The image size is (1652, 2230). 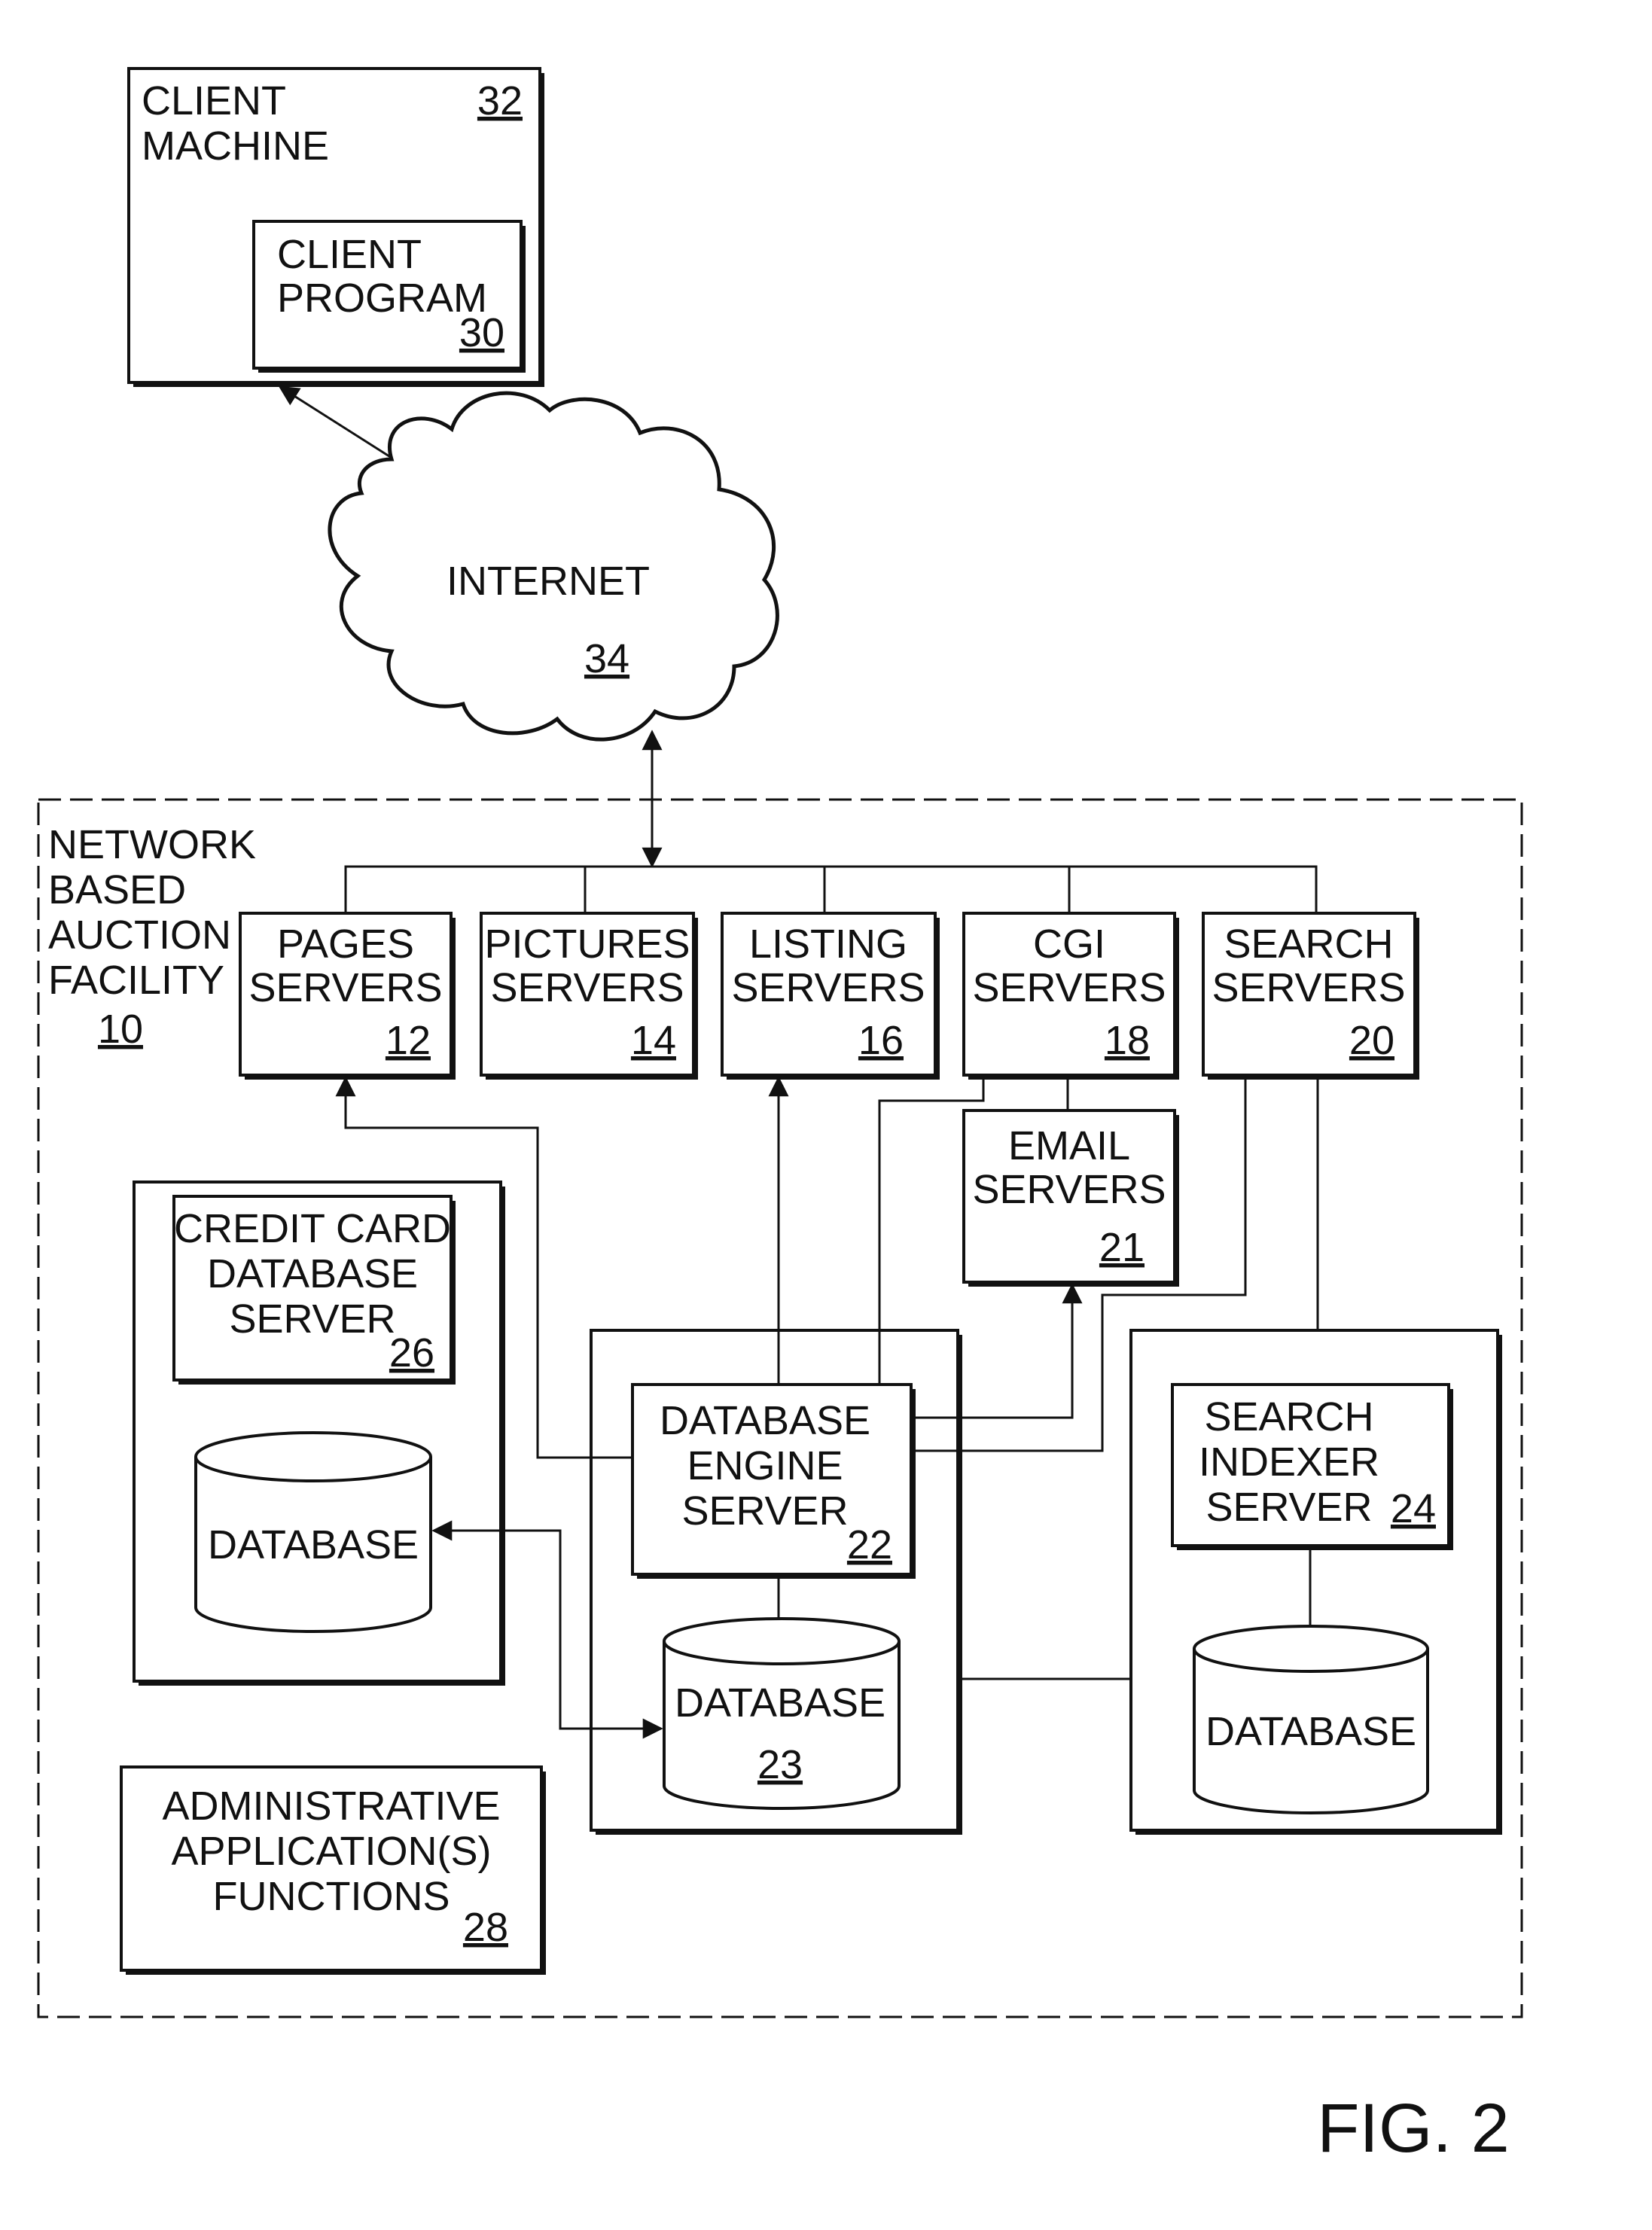 I want to click on pictures-servers-ref: 14, so click(x=653, y=1040).